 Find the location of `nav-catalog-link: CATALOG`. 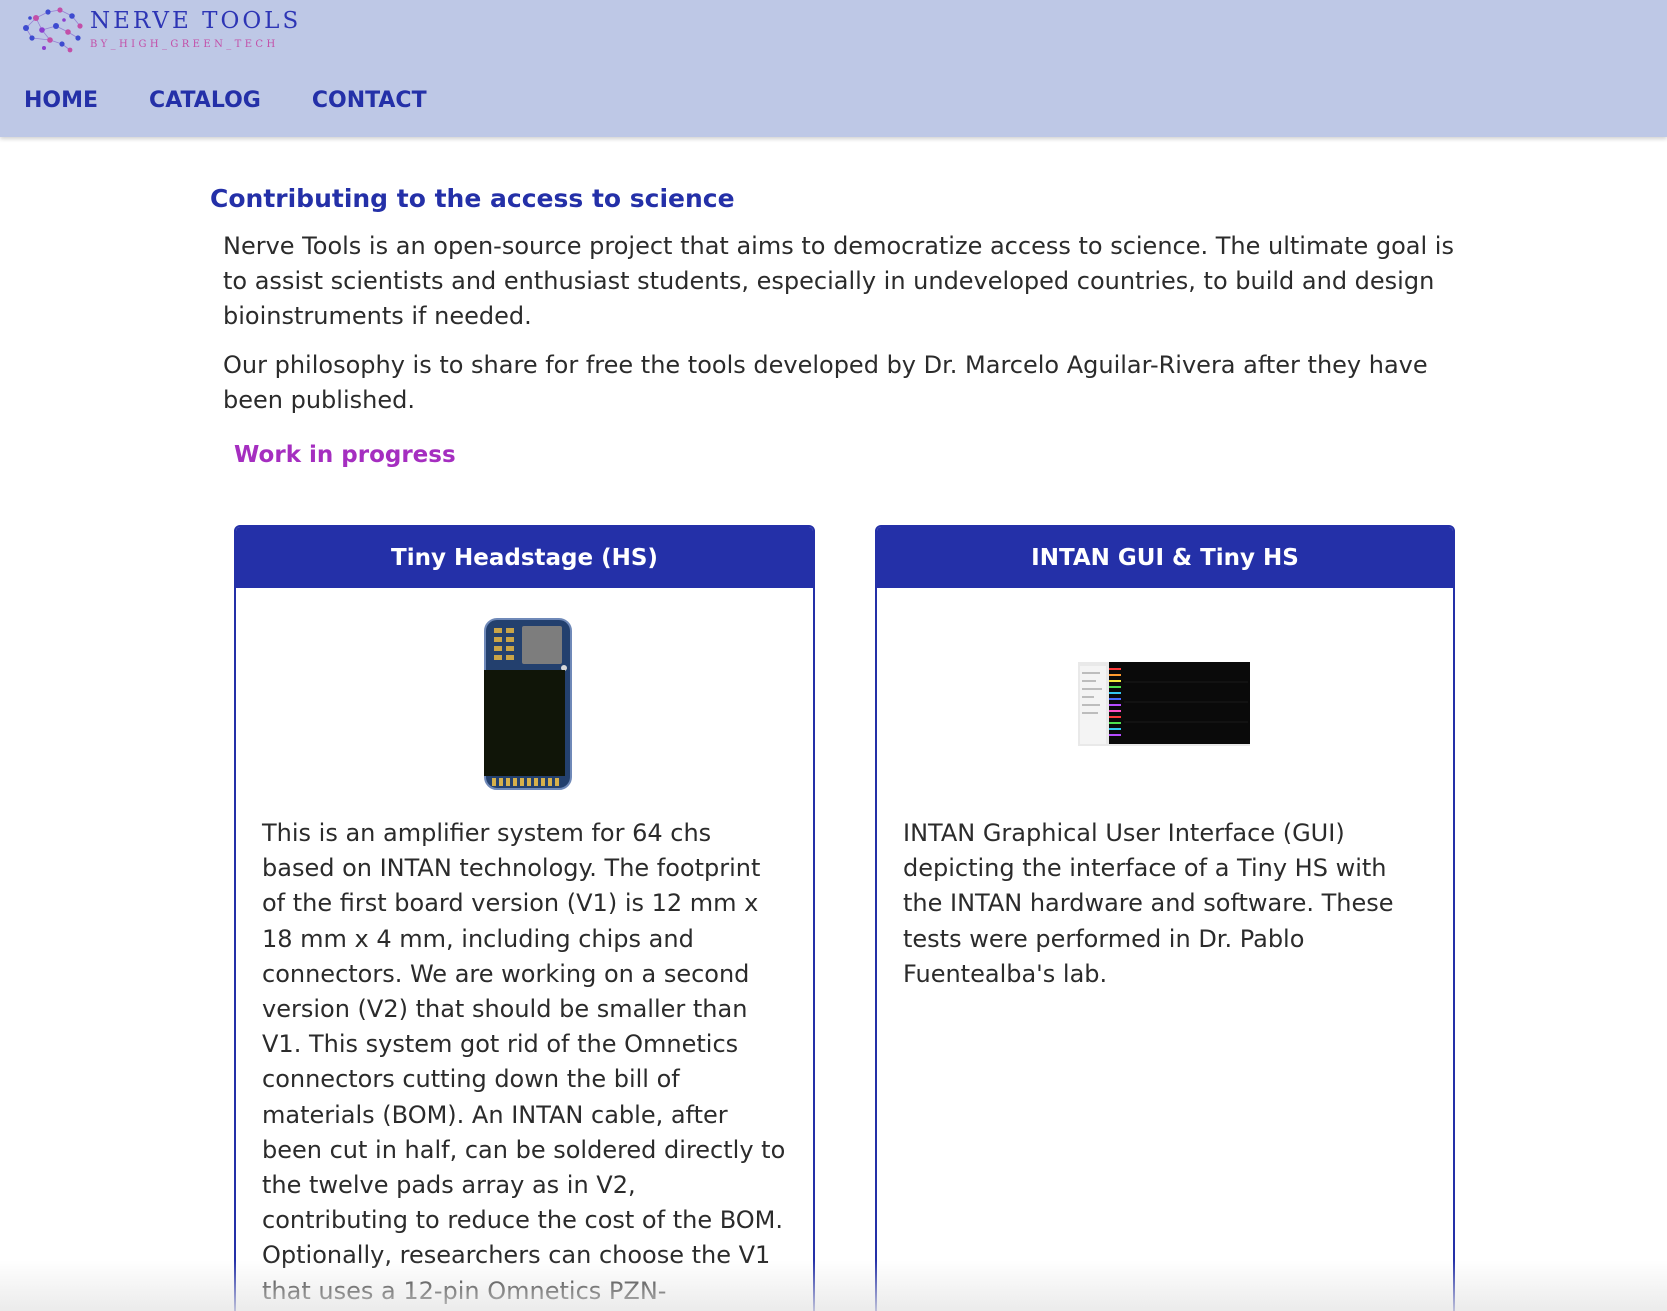

nav-catalog-link: CATALOG is located at coordinates (205, 101).